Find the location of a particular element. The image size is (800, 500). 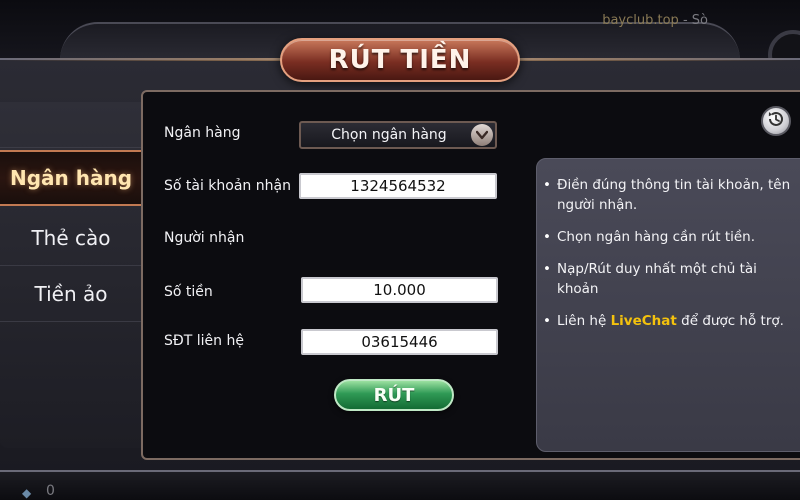

phone-label: SĐT liên hệ is located at coordinates (204, 341).